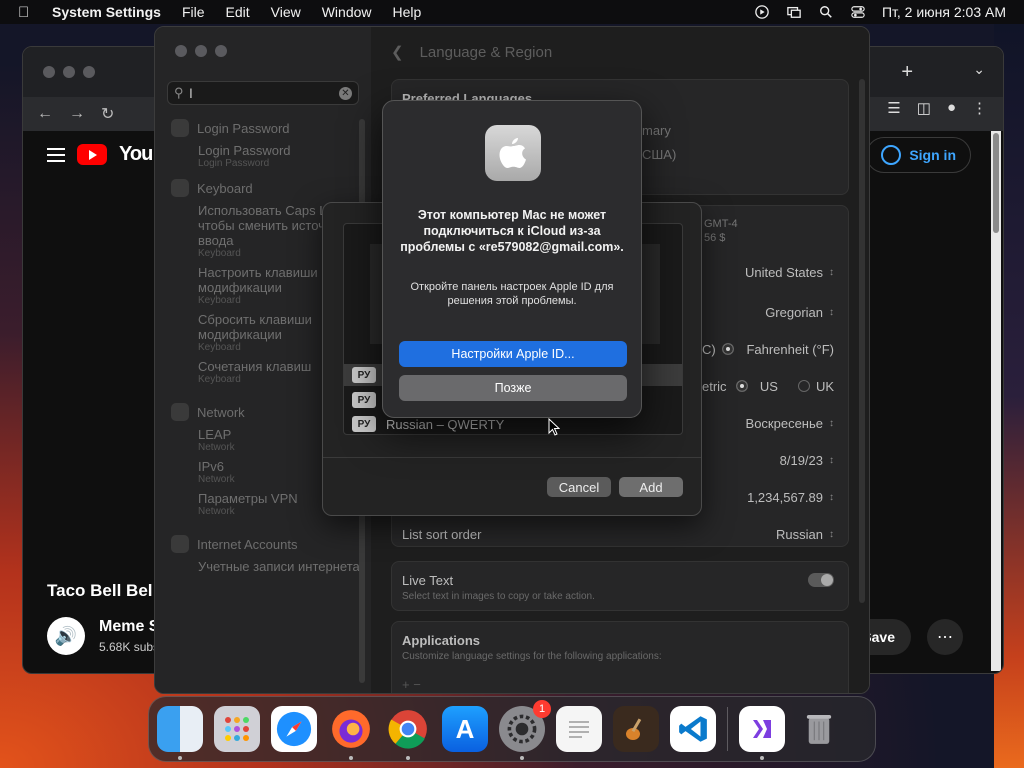 The image size is (1024, 768). What do you see at coordinates (824, 386) in the screenshot?
I see `uk-label: UK` at bounding box center [824, 386].